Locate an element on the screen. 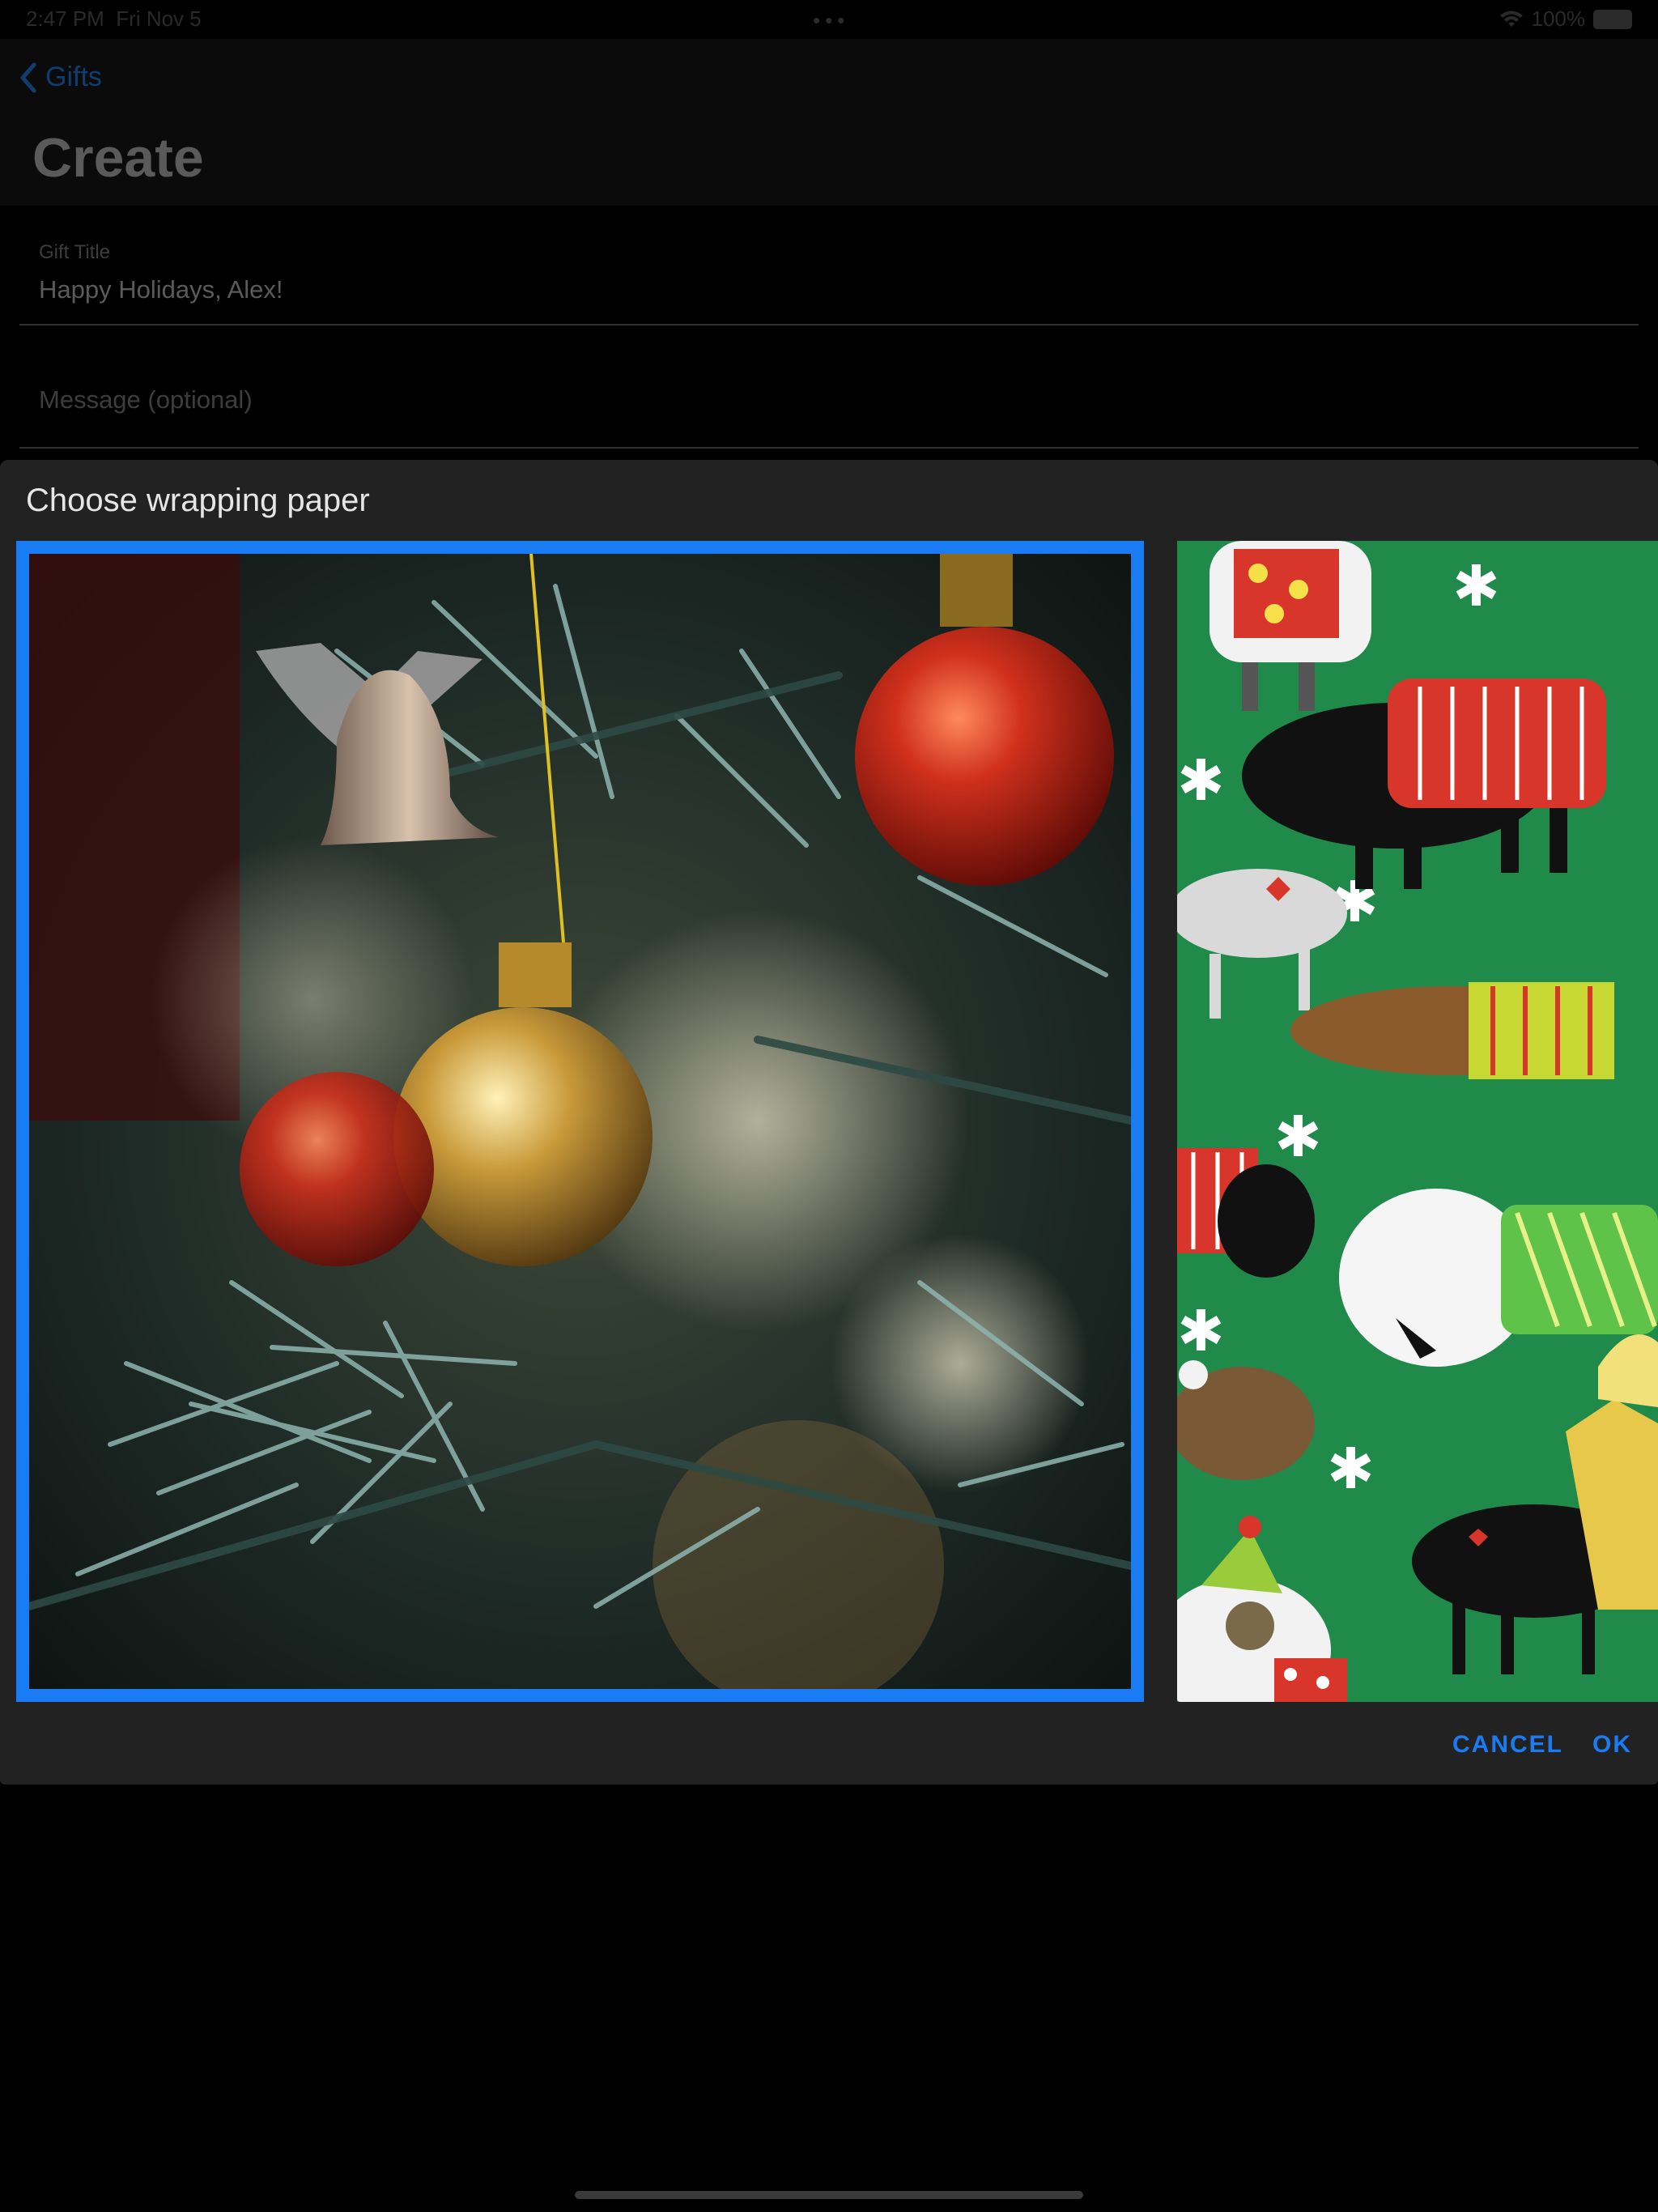 The height and width of the screenshot is (2212, 1658). status-bar: 2:47 PM Fri Nov 5 ••• 100% is located at coordinates (829, 19).